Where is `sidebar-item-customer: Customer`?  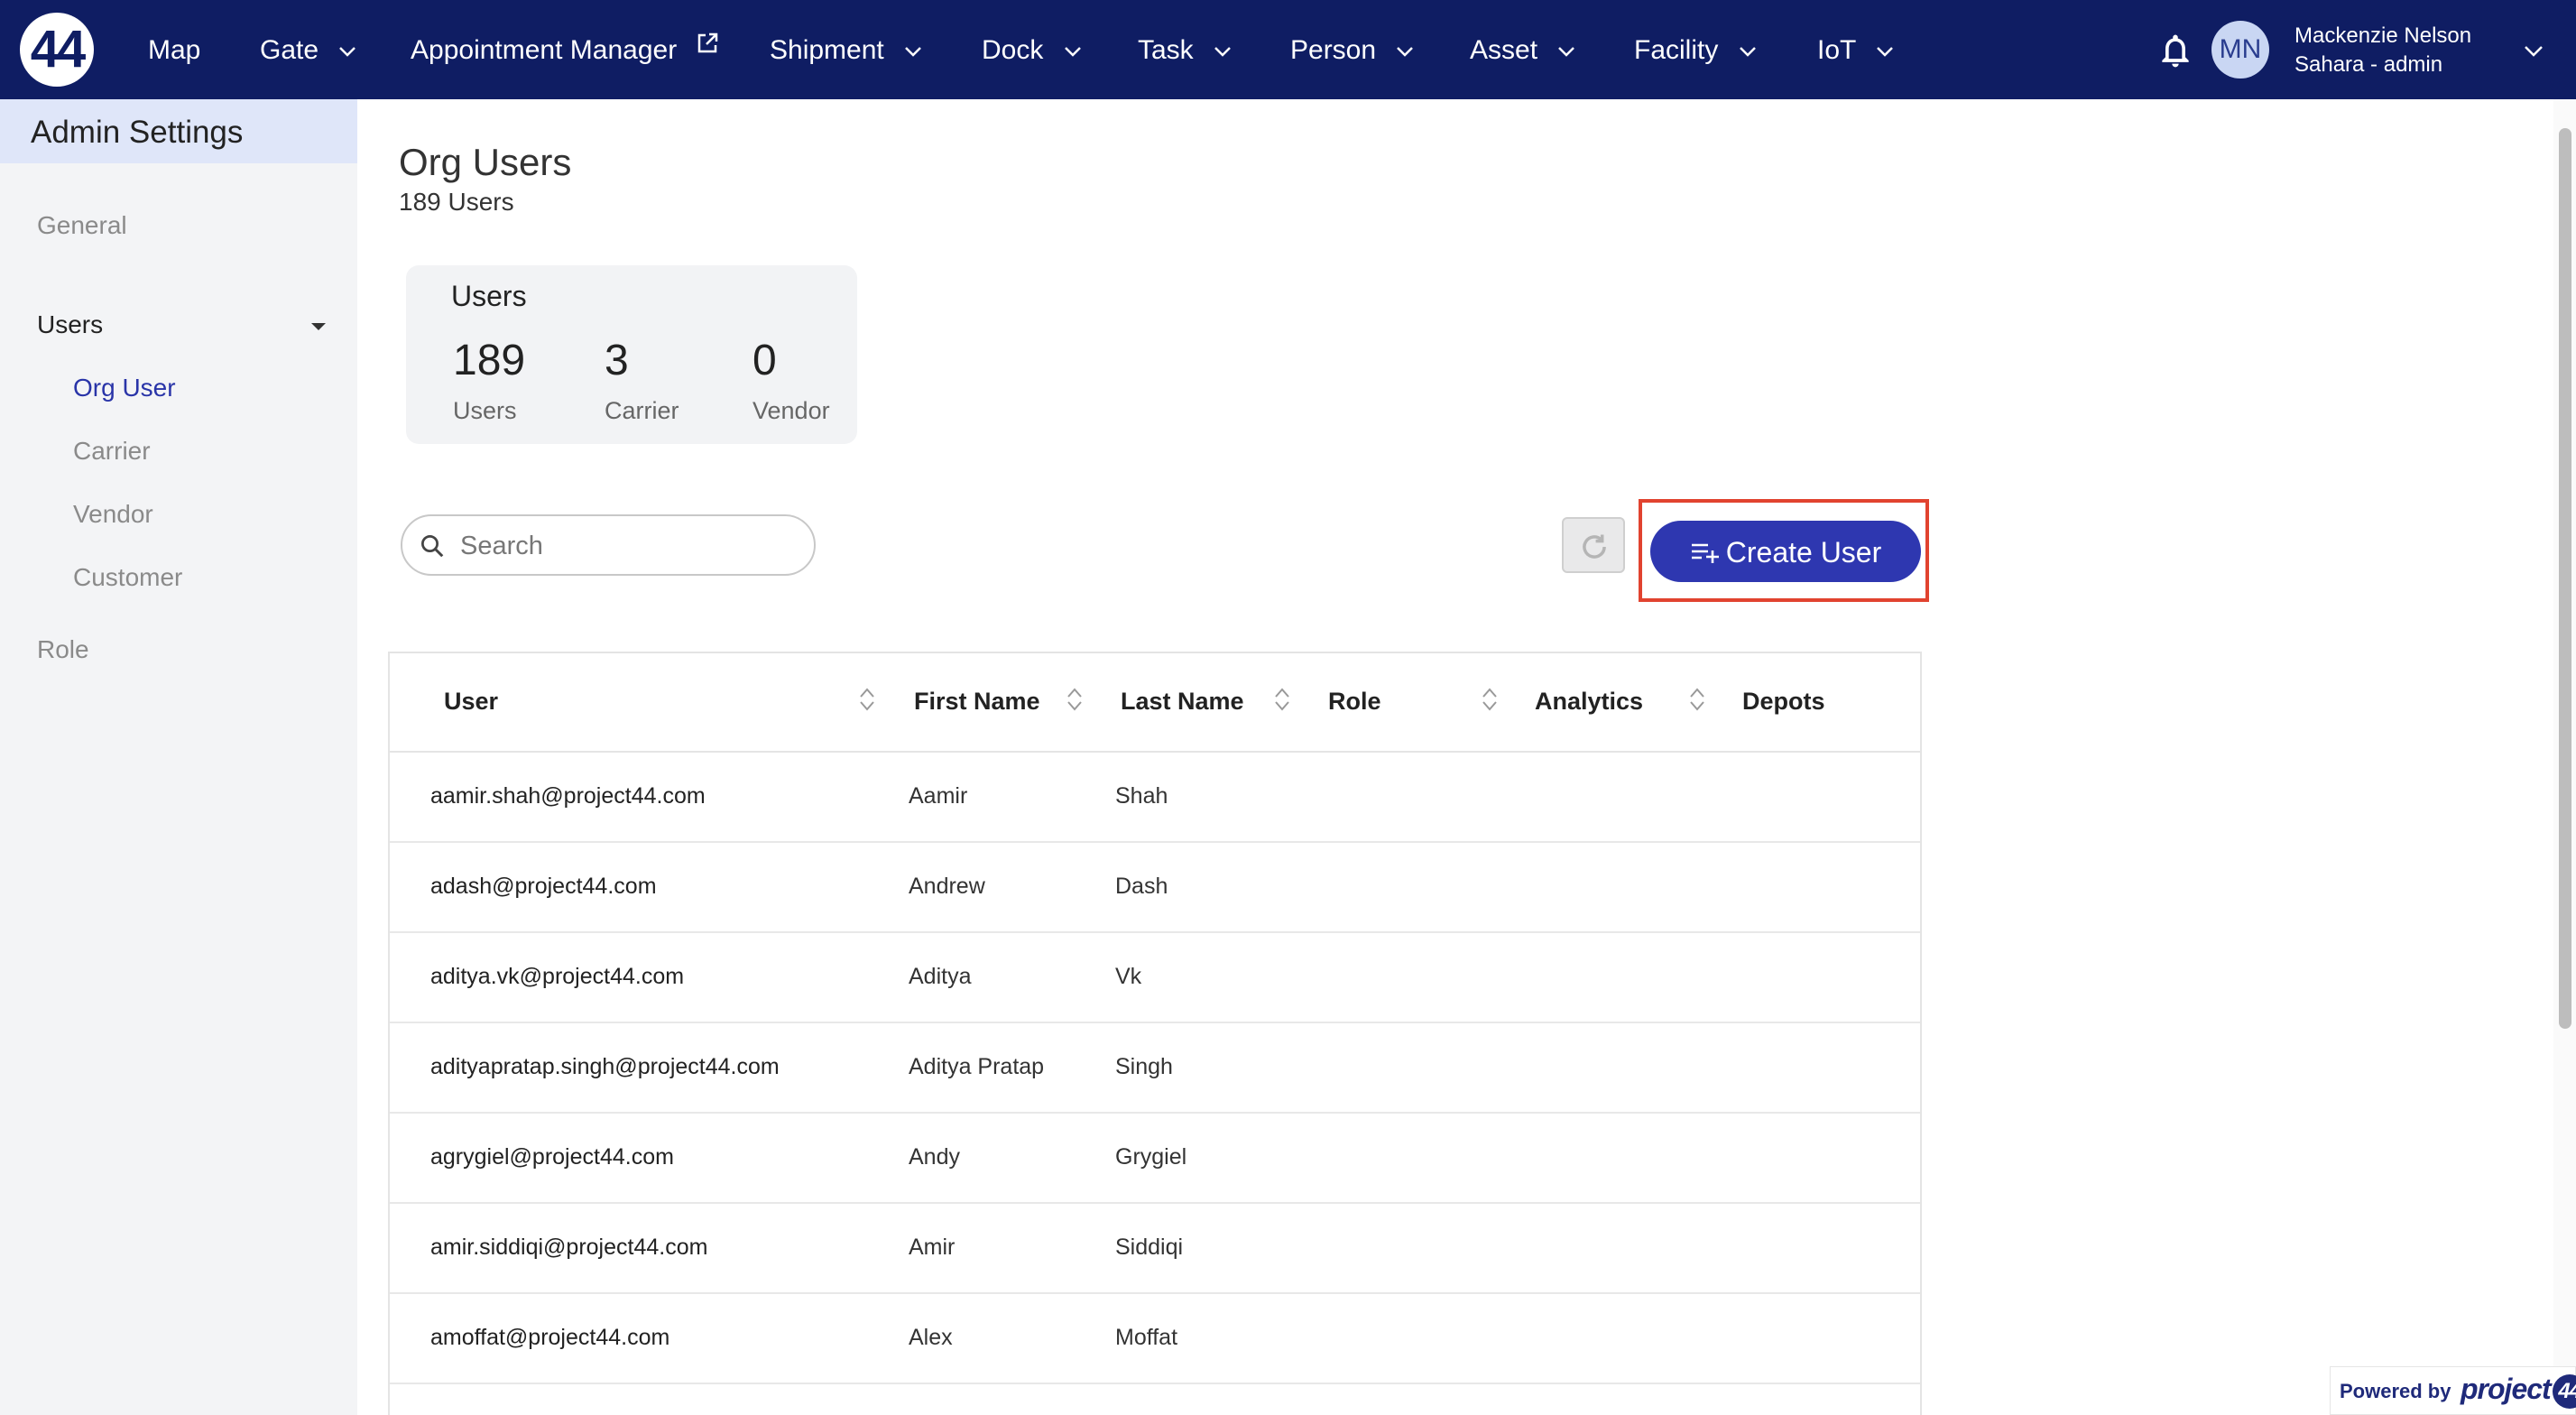 sidebar-item-customer: Customer is located at coordinates (127, 577).